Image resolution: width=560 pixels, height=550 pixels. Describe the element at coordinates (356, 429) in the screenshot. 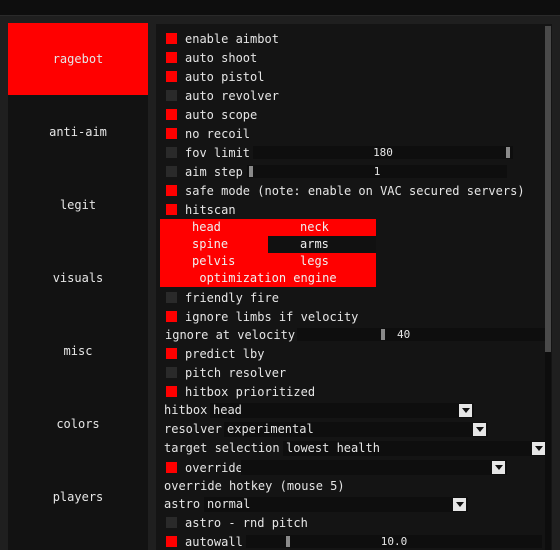

I see `resolver-dropdown: experimental` at that location.